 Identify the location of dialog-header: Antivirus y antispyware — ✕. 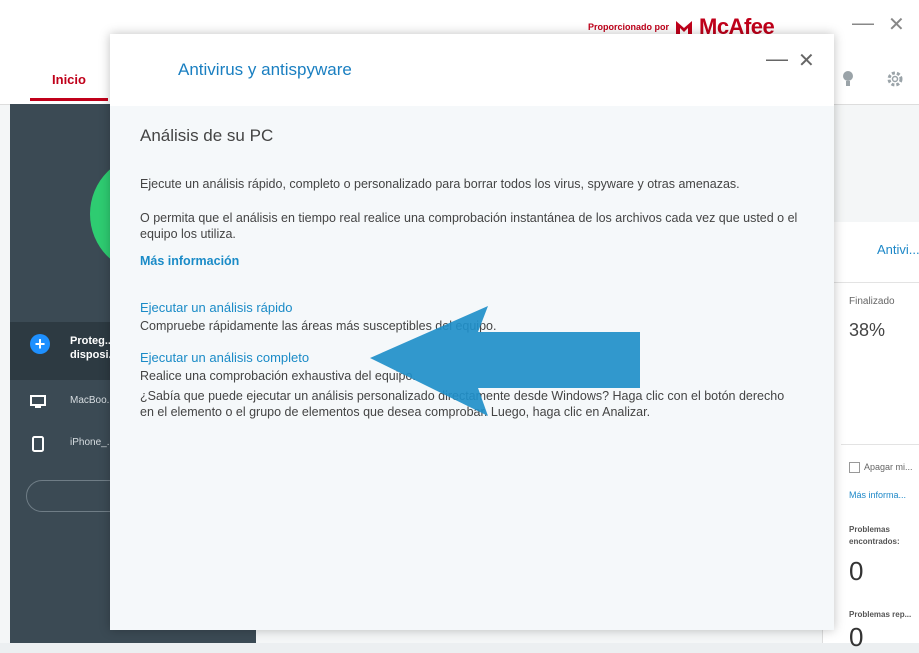
(472, 70).